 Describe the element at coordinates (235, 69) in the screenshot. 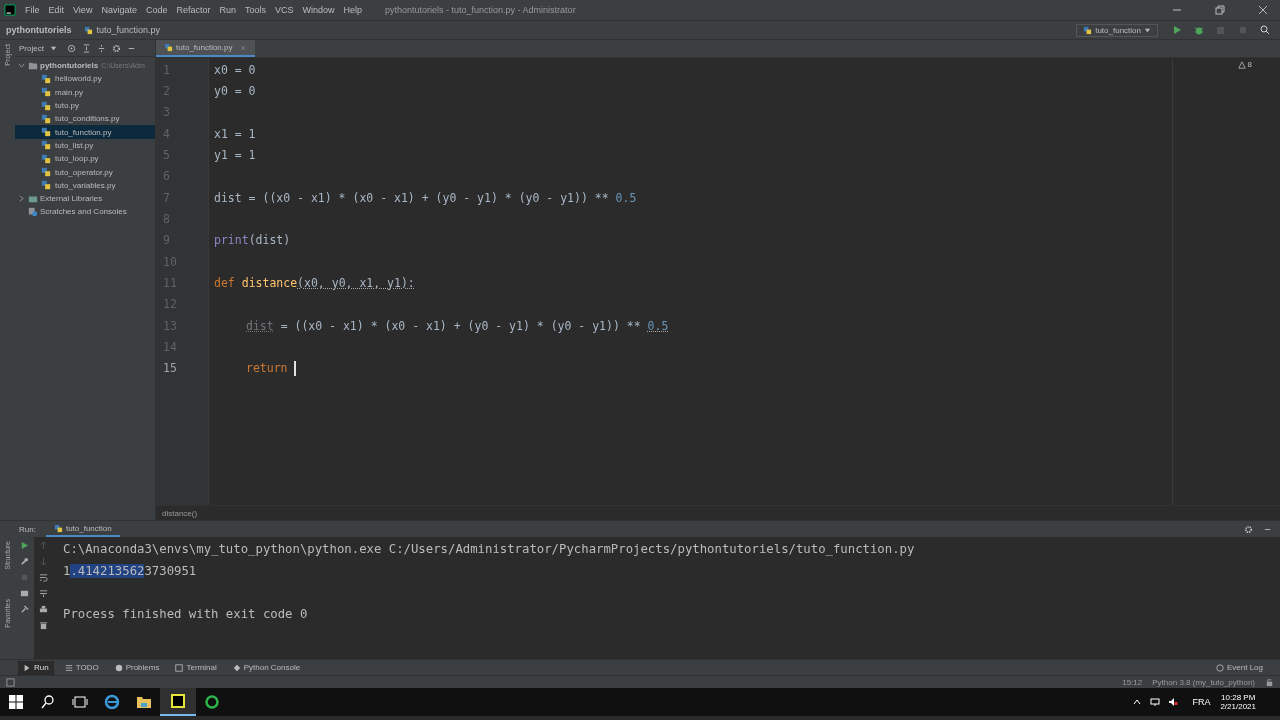

I see `code-line: x0 = 0` at that location.